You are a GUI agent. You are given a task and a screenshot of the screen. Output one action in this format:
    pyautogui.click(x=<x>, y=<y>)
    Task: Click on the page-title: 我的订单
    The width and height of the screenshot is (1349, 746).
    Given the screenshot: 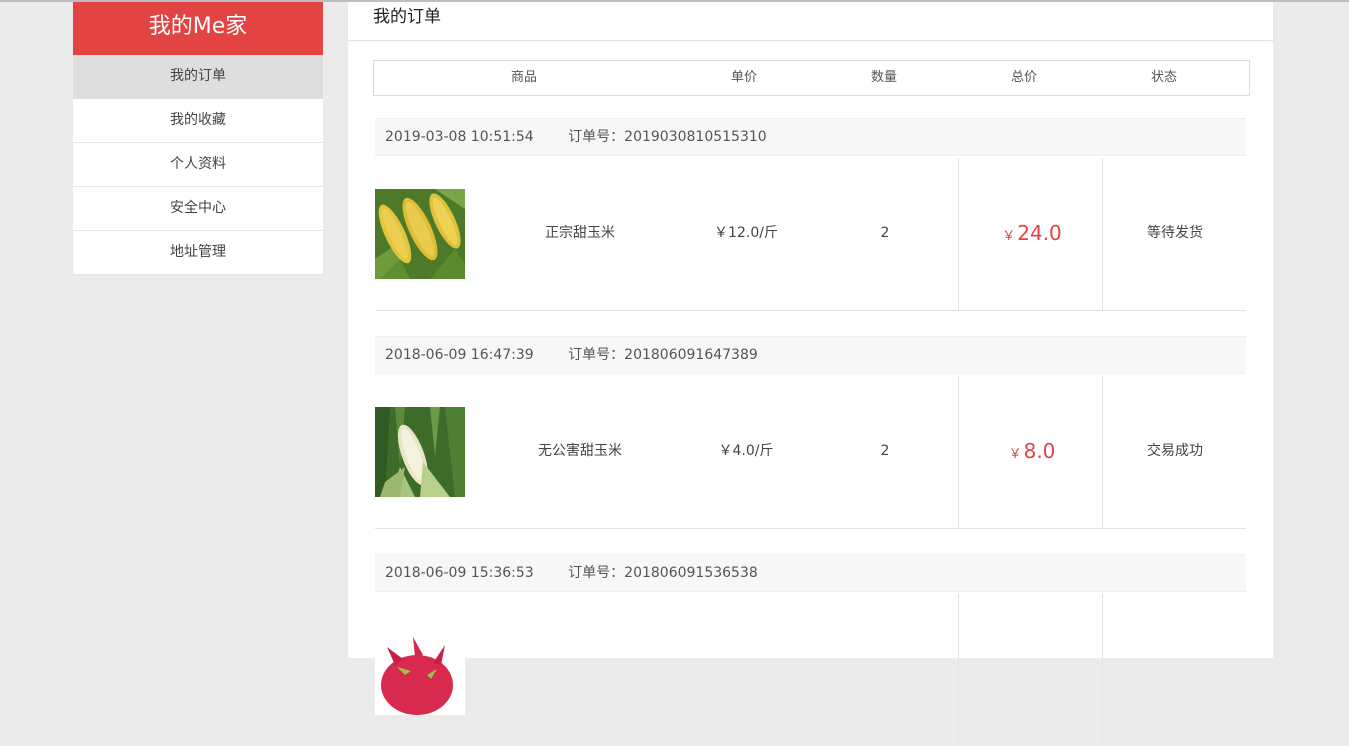 What is the action you would take?
    pyautogui.click(x=810, y=21)
    